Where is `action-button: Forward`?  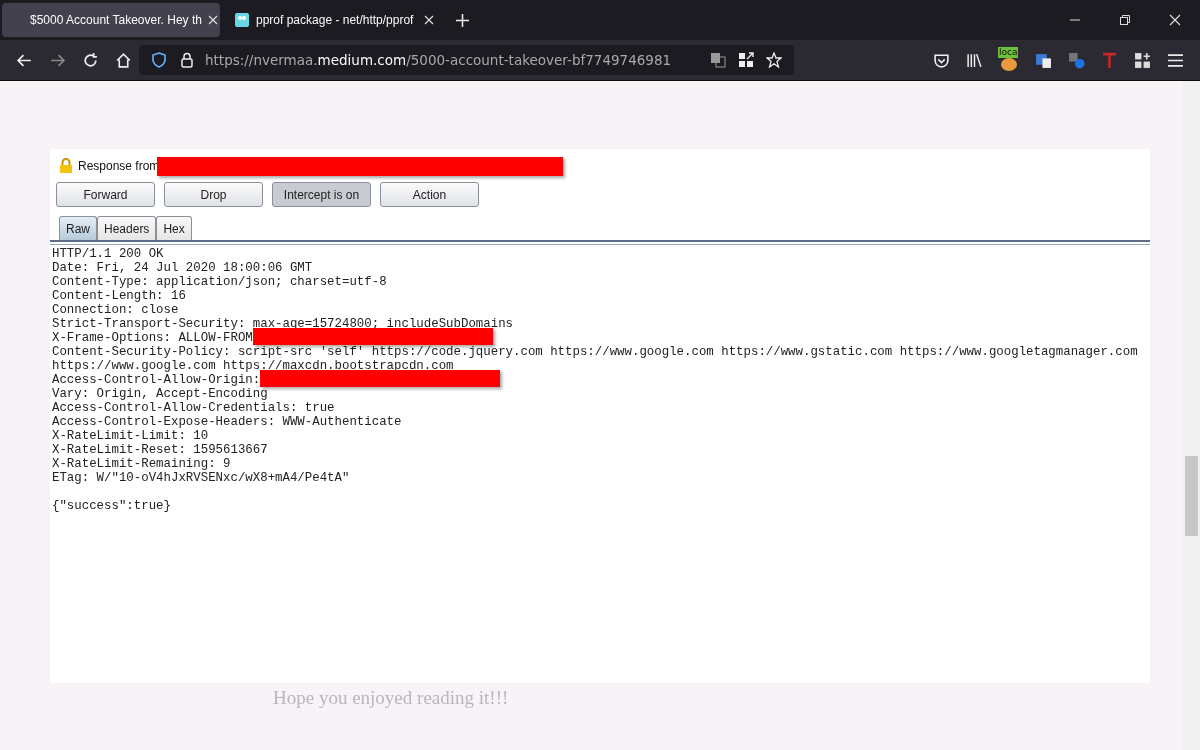 action-button: Forward is located at coordinates (105, 194).